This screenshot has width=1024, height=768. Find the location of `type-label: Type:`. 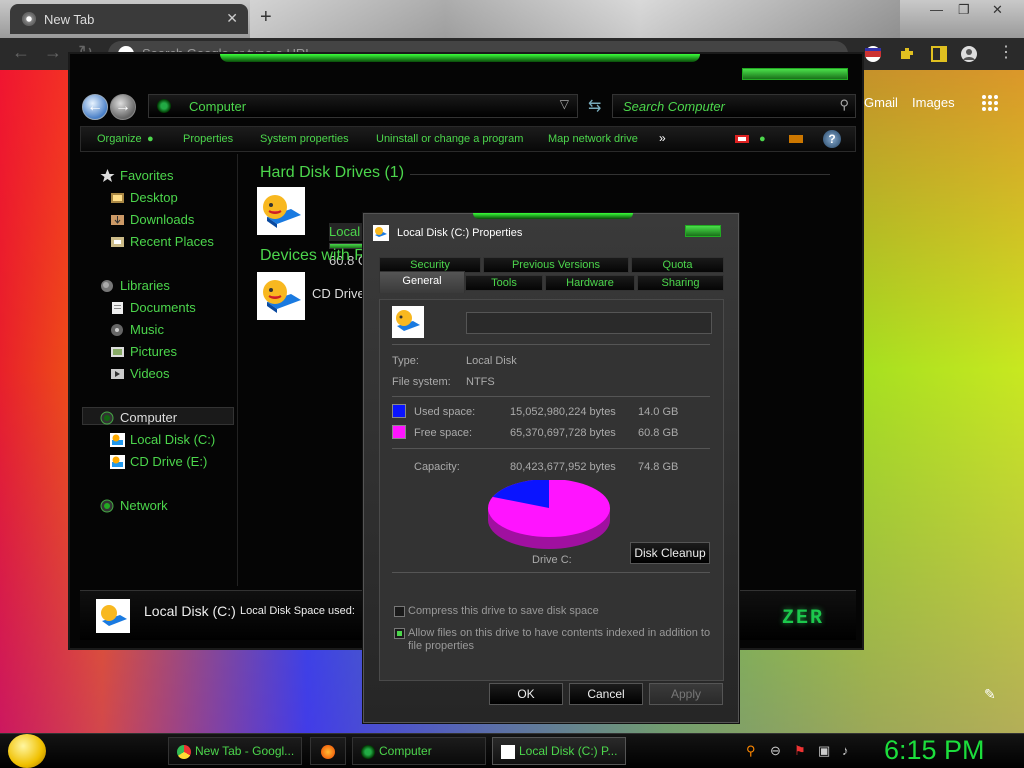

type-label: Type: is located at coordinates (405, 361).